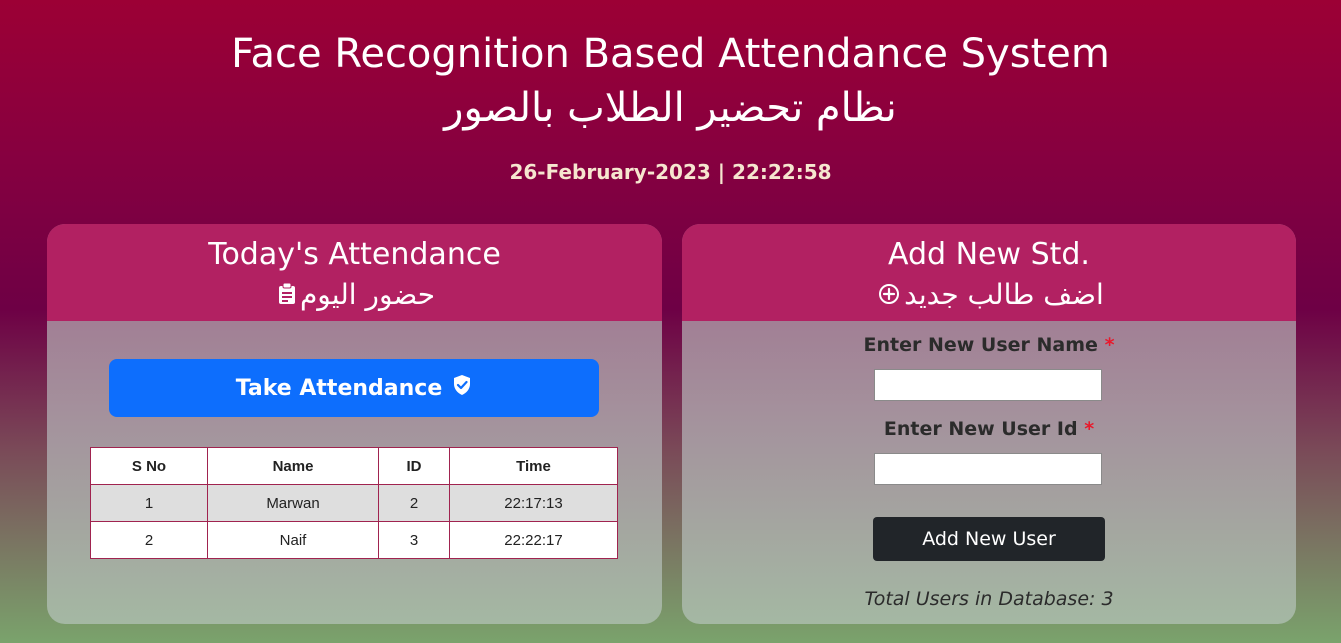  What do you see at coordinates (293, 503) in the screenshot?
I see `table-cell: Marwan` at bounding box center [293, 503].